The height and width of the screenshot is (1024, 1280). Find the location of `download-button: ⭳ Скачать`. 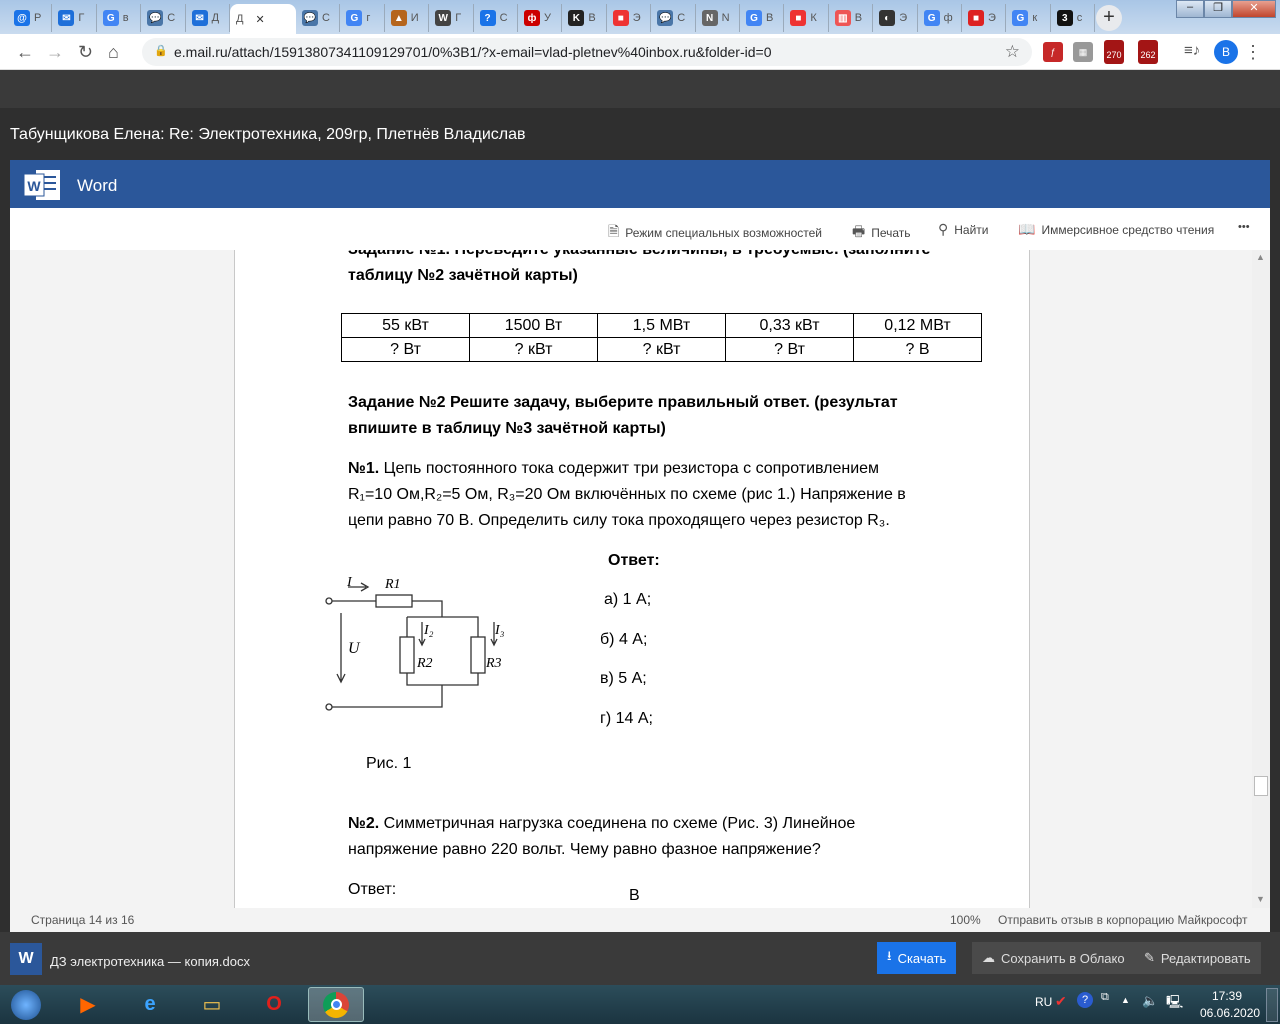

download-button: ⭳ Скачать is located at coordinates (917, 958).